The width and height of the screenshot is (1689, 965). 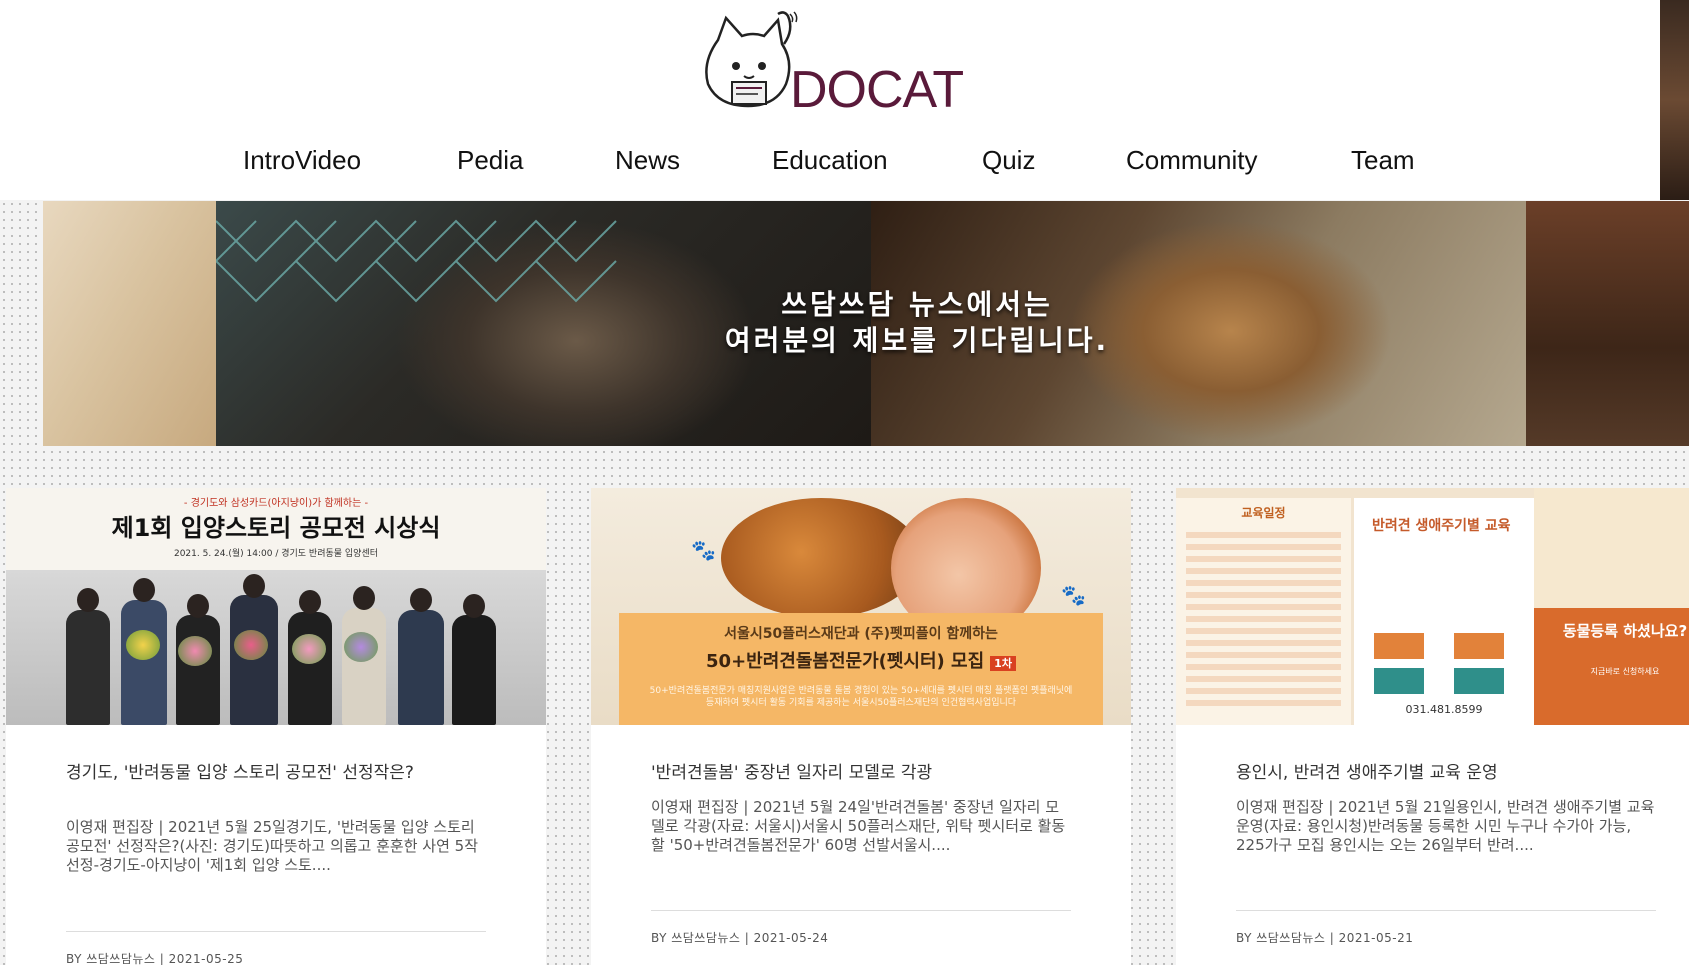 I want to click on thumbnail-title: 제1회 입양스토리 공모전 시상식, so click(x=276, y=528).